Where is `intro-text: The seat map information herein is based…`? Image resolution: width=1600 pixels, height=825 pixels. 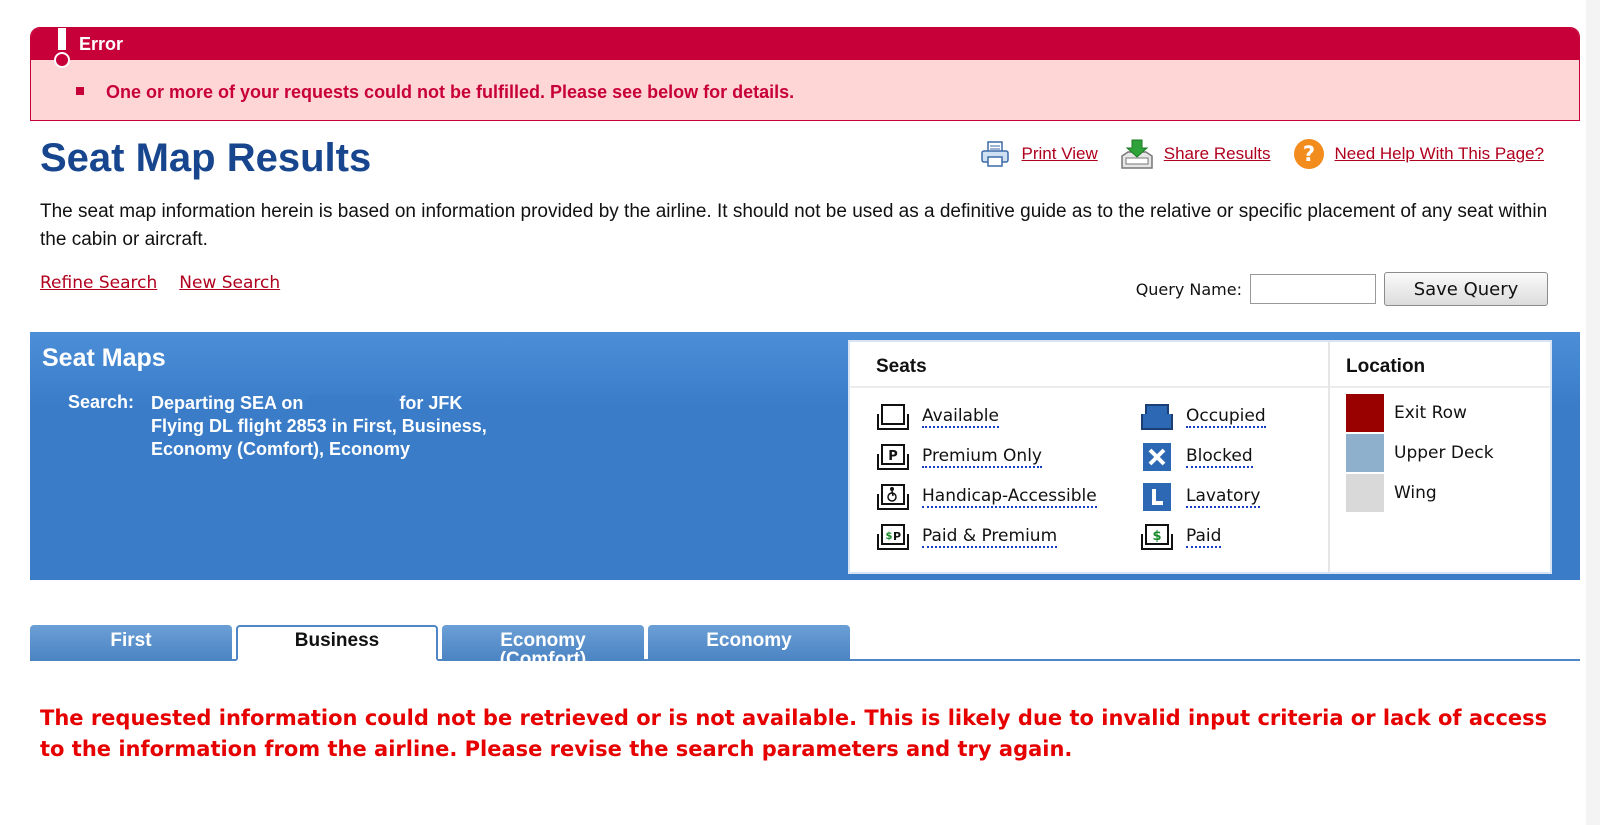 intro-text: The seat map information herein is based… is located at coordinates (794, 225).